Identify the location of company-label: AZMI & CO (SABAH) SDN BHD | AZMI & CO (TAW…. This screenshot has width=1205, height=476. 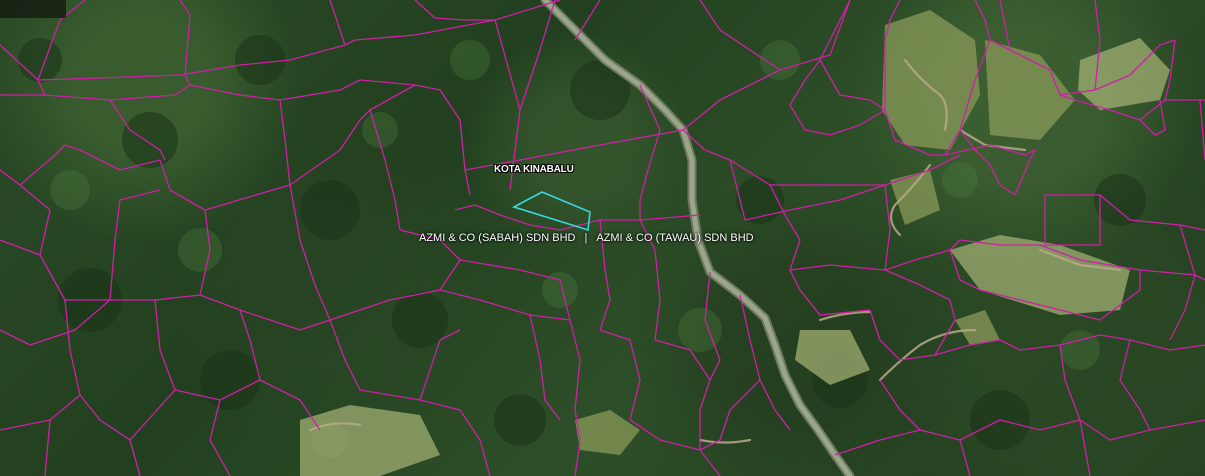
(586, 238).